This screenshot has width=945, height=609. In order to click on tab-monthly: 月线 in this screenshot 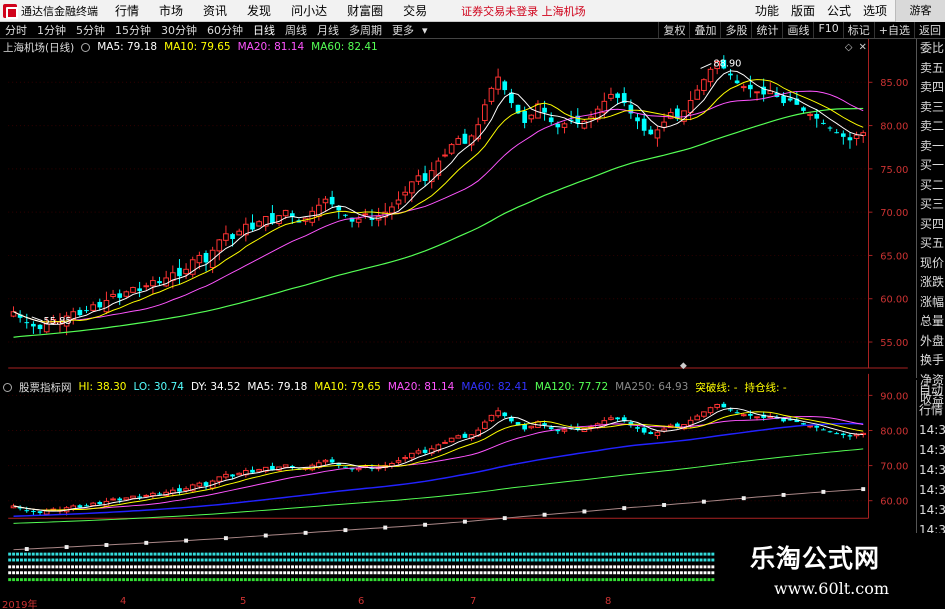, I will do `click(328, 30)`.